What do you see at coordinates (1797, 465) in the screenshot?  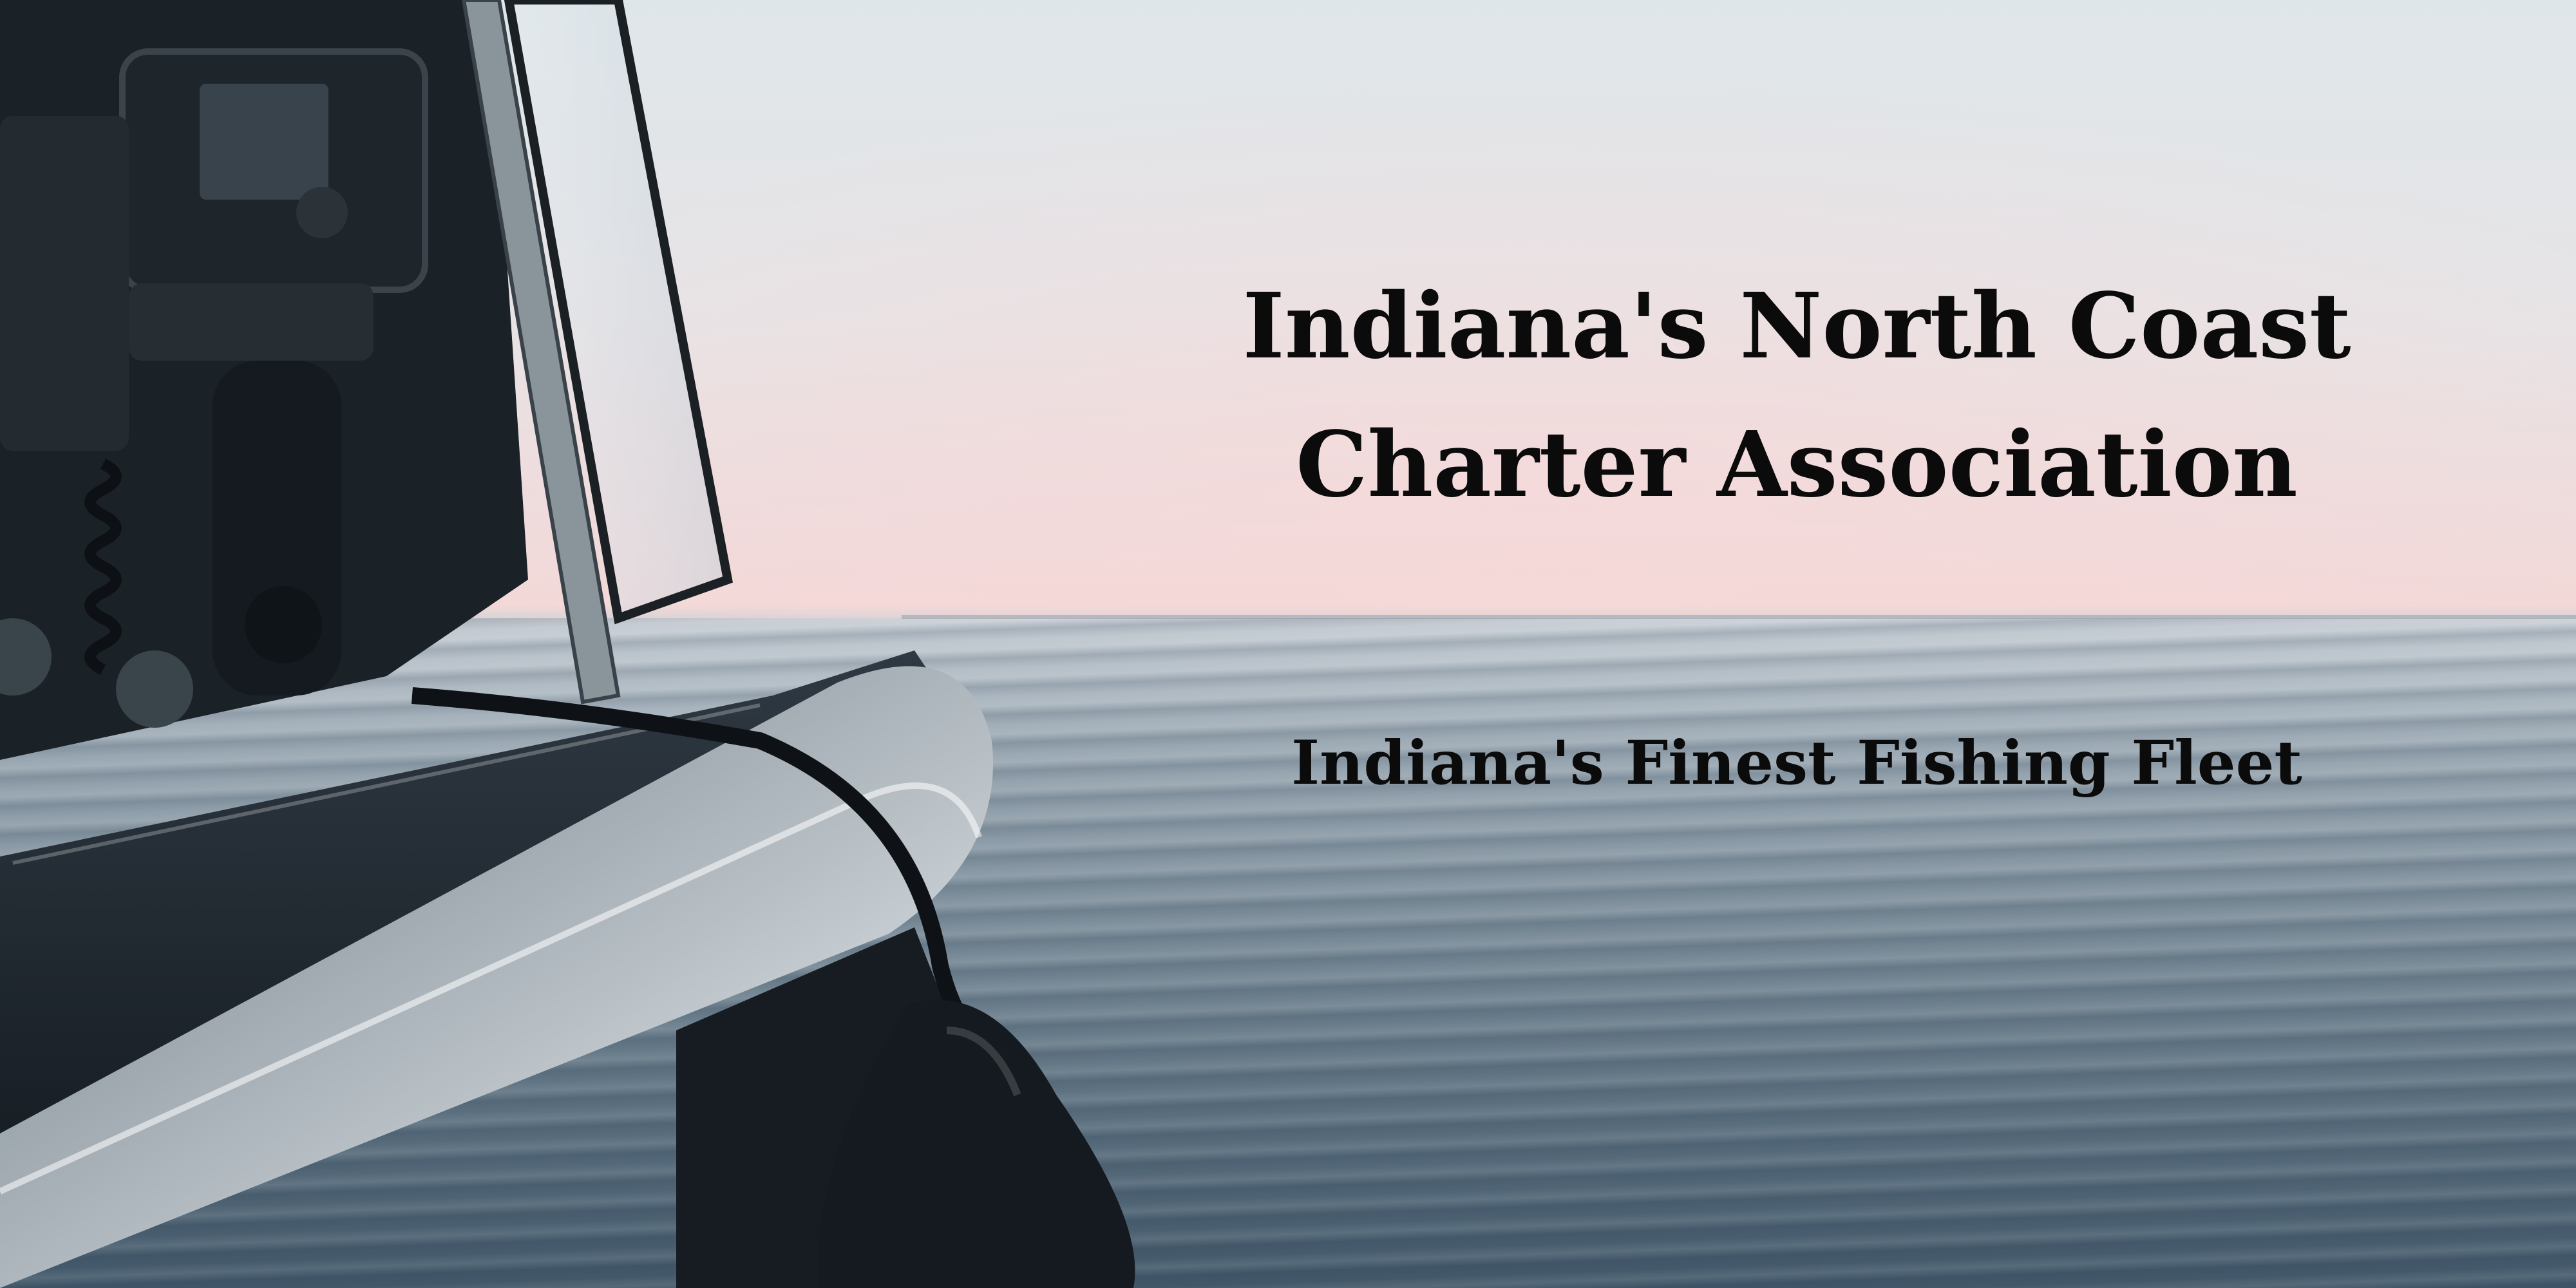 I see `title-line-2: Charter Association` at bounding box center [1797, 465].